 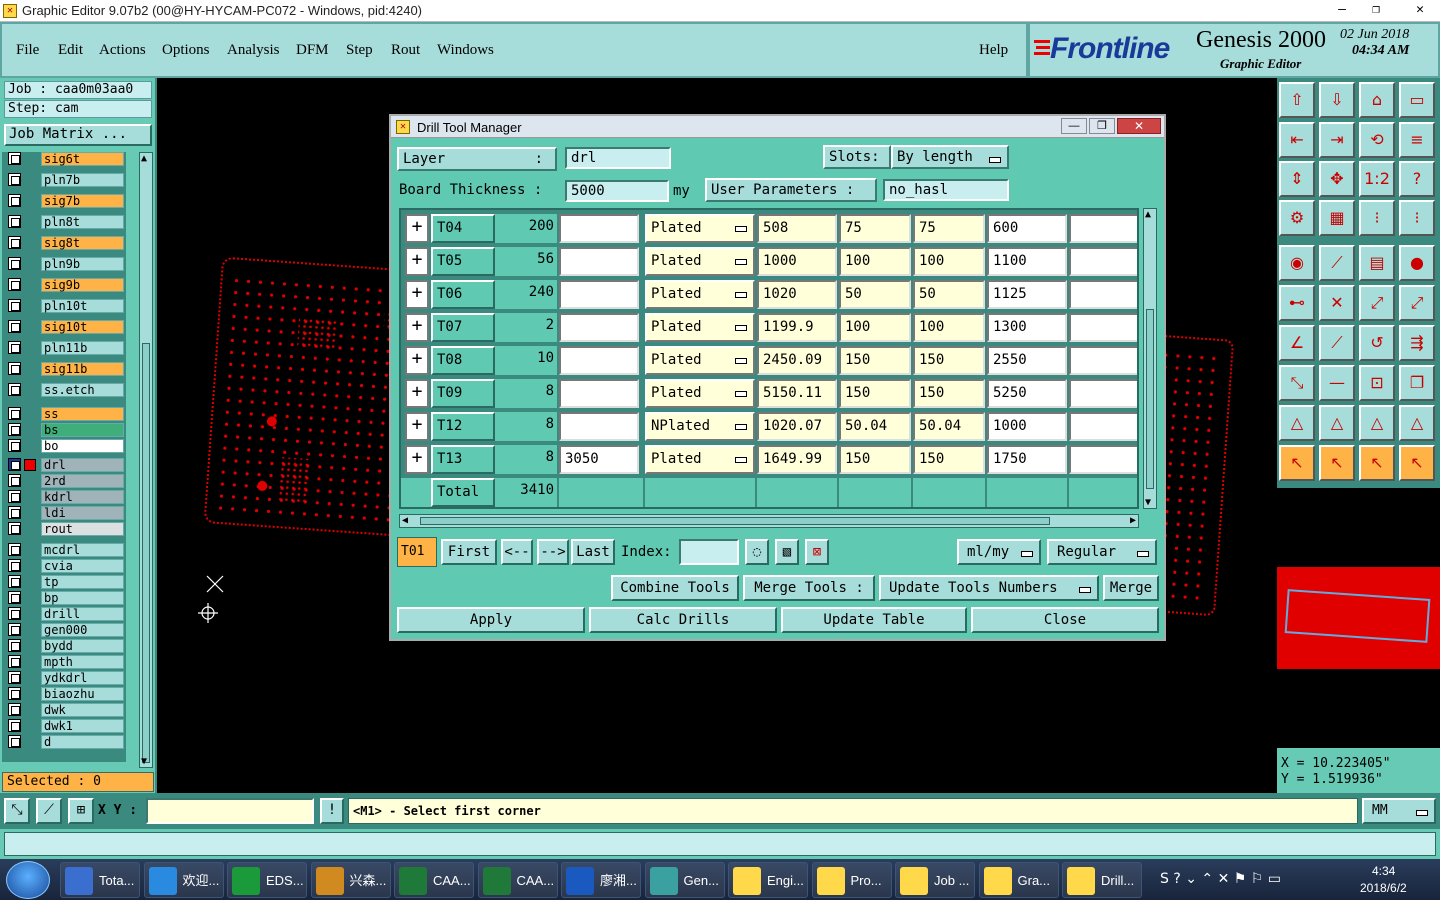 I want to click on menu-actions: Actions, so click(x=122, y=50).